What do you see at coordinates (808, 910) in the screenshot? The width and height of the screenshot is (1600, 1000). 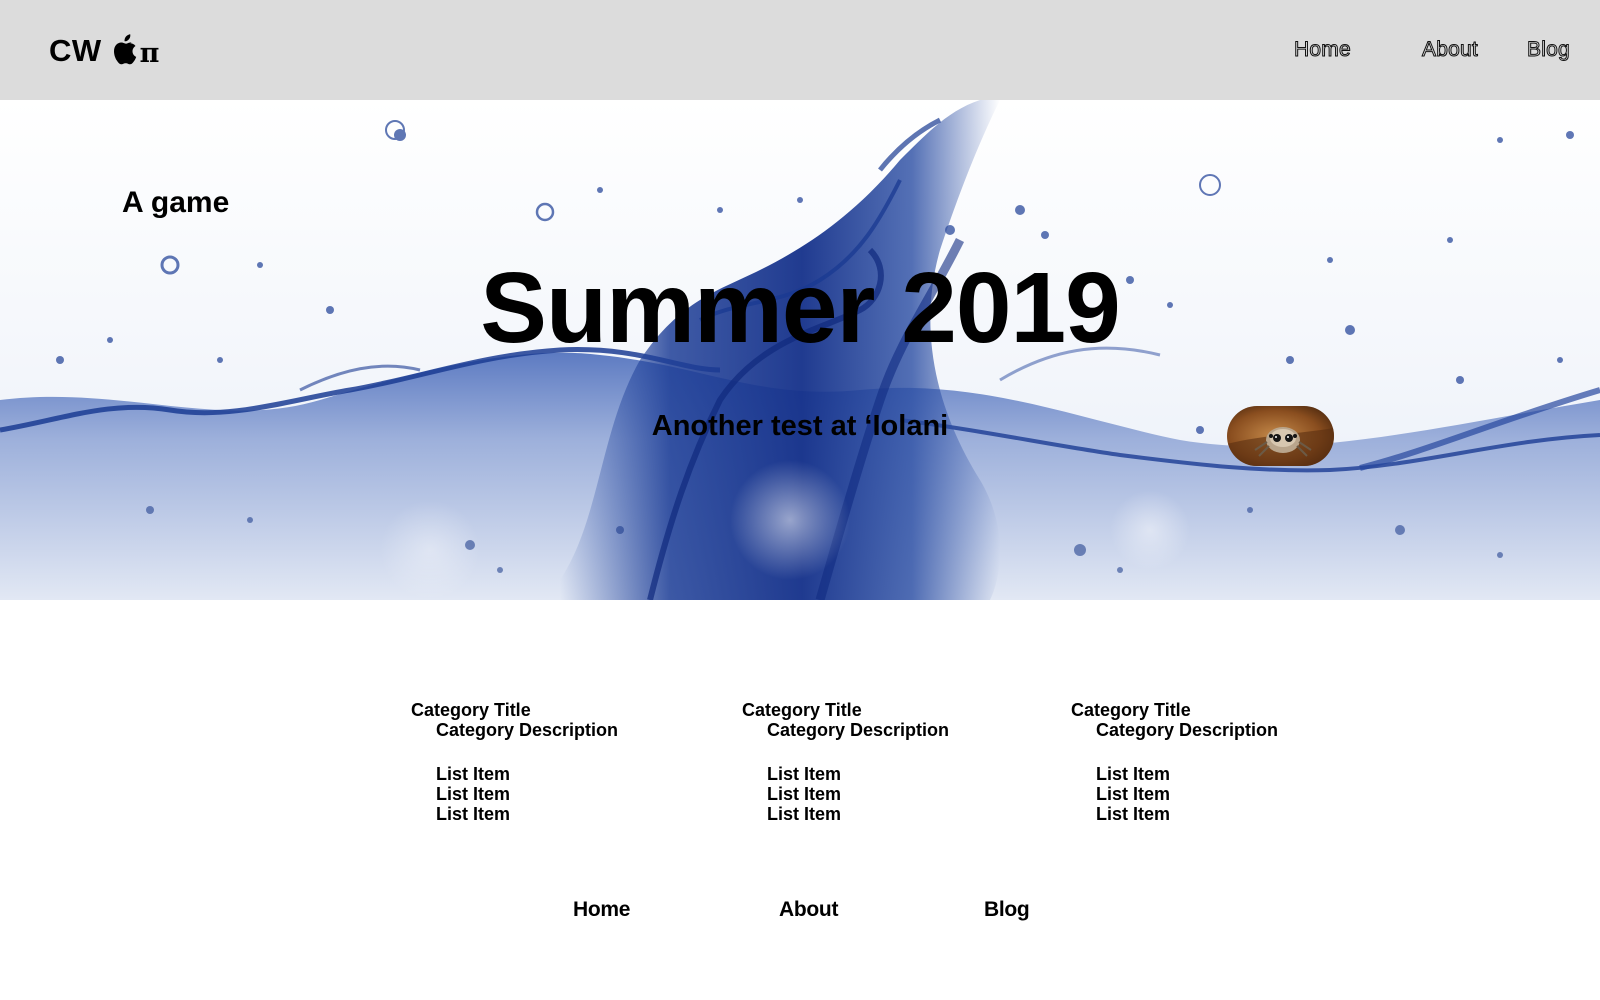 I see `footer-link-about: About` at bounding box center [808, 910].